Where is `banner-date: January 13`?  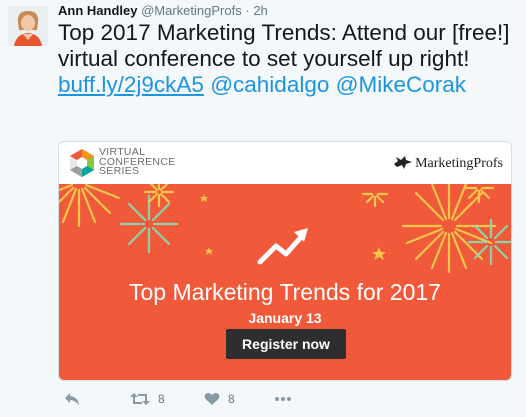 banner-date: January 13 is located at coordinates (285, 318).